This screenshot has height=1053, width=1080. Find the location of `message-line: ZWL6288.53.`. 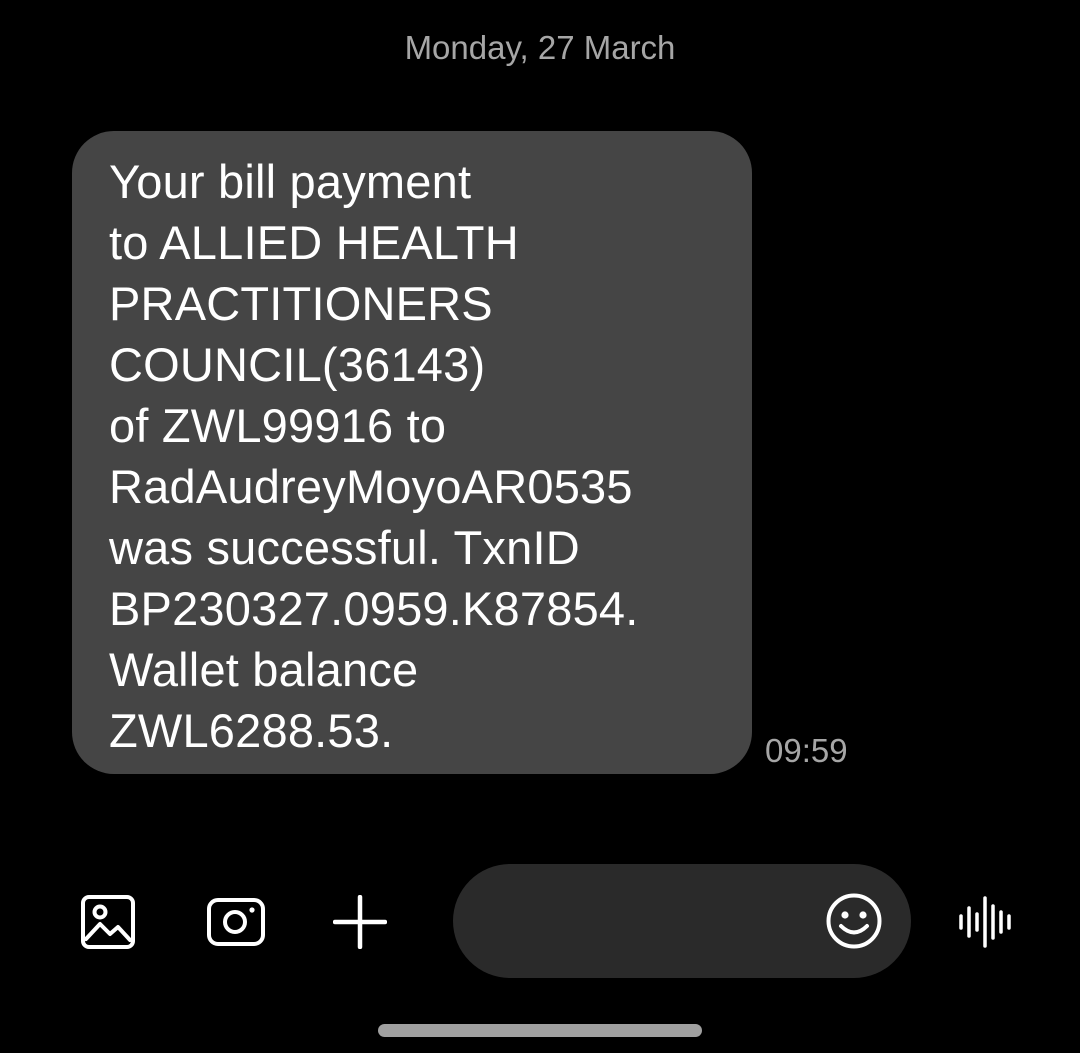

message-line: ZWL6288.53. is located at coordinates (251, 730).